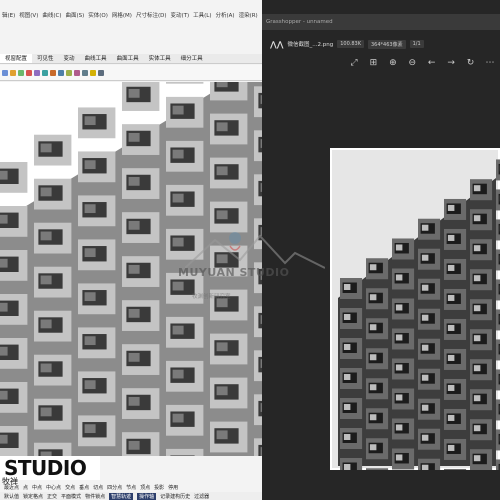 The image size is (500, 500). What do you see at coordinates (98, 487) in the screenshot?
I see `osnap-option-6: 切点` at bounding box center [98, 487].